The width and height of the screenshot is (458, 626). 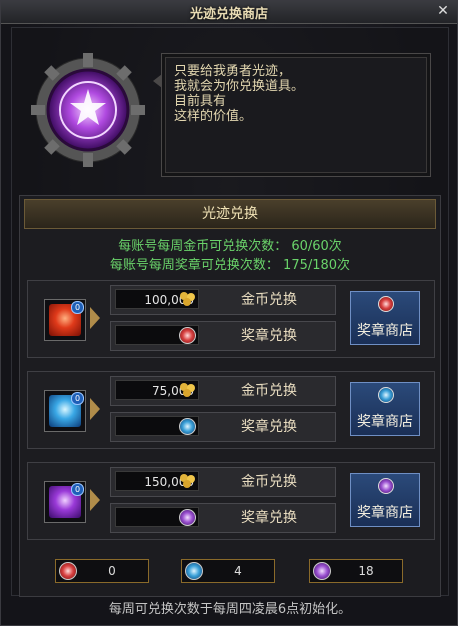 What do you see at coordinates (366, 571) in the screenshot?
I see `balance-value: 18` at bounding box center [366, 571].